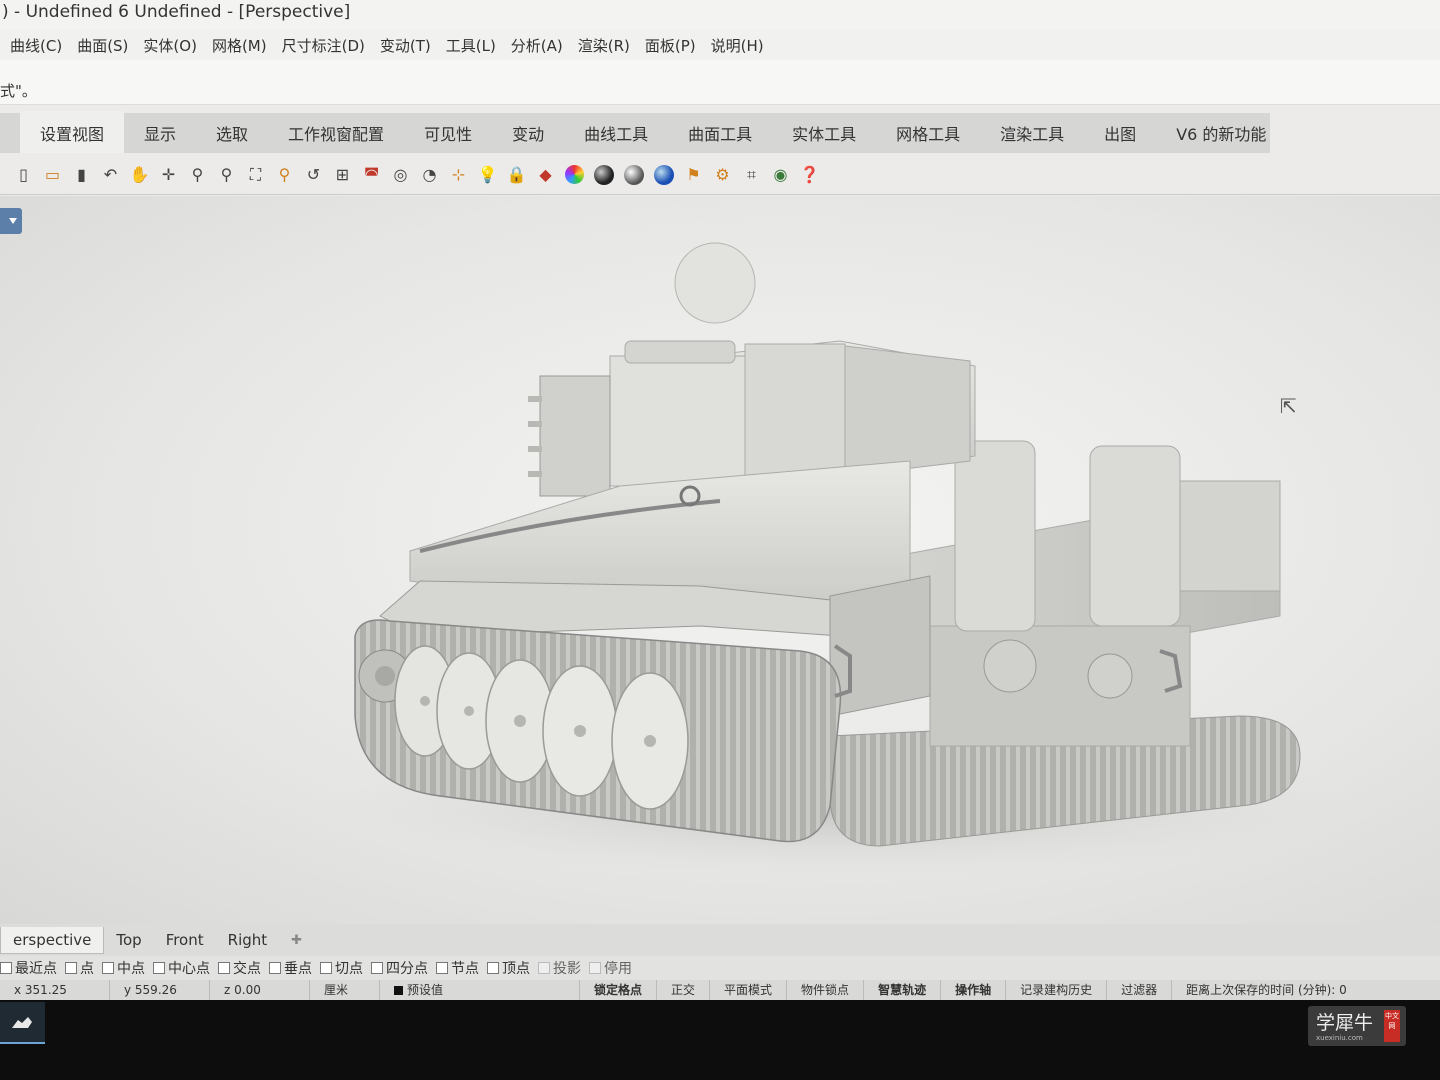 The width and height of the screenshot is (1440, 1080). I want to click on zoom-selected-icon: ⚲, so click(284, 174).